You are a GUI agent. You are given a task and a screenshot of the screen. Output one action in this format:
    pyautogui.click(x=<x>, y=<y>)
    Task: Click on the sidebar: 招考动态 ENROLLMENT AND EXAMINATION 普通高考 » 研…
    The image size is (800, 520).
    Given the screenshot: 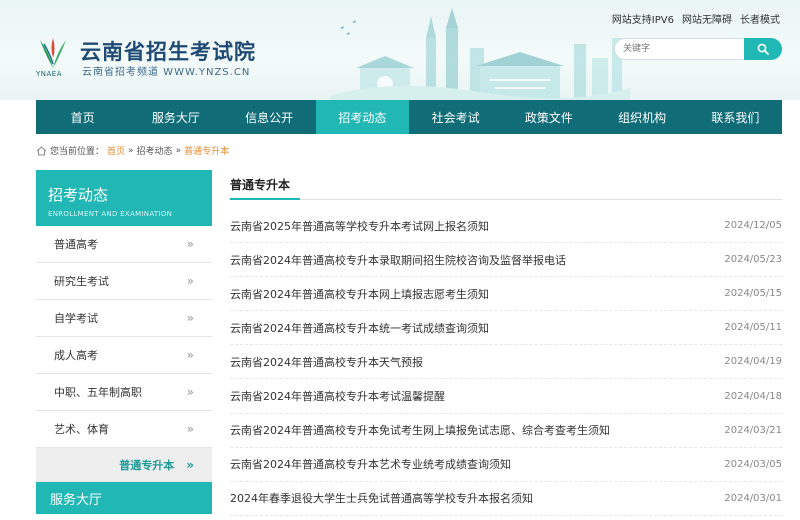 What is the action you would take?
    pyautogui.click(x=124, y=342)
    